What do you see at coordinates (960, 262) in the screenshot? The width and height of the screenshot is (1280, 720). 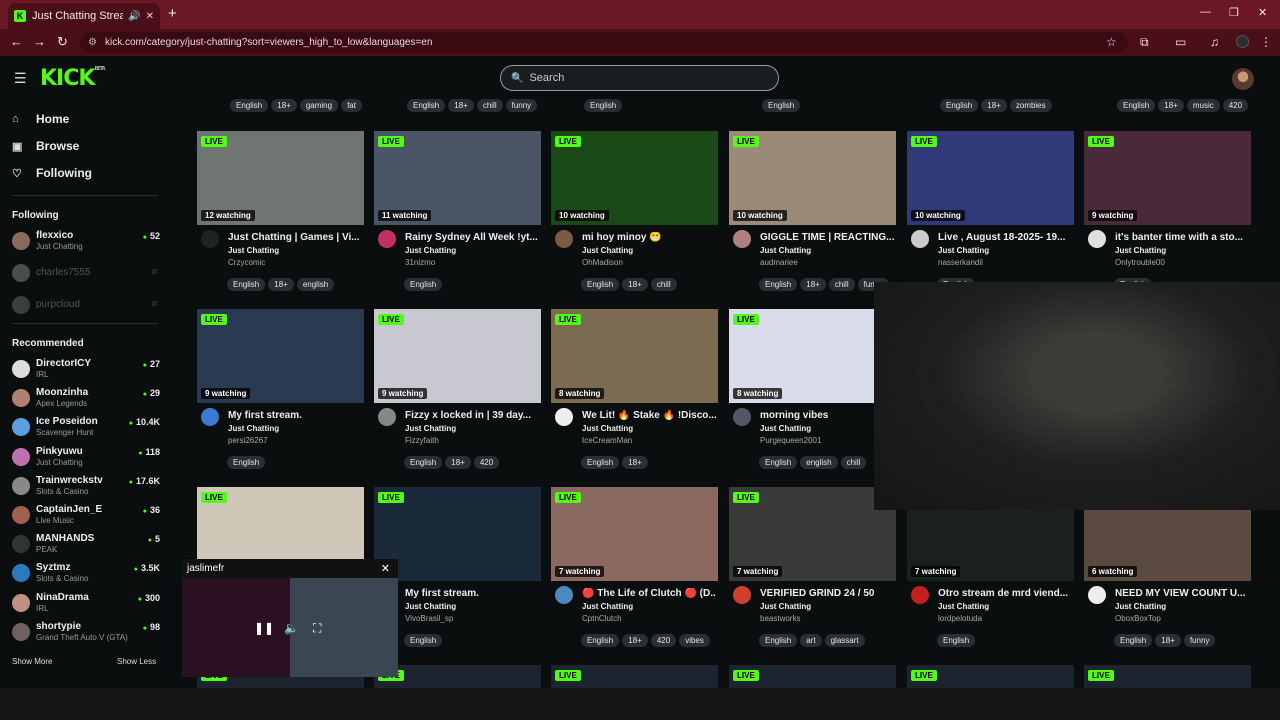 I see `streamer-name: nasserkandil` at bounding box center [960, 262].